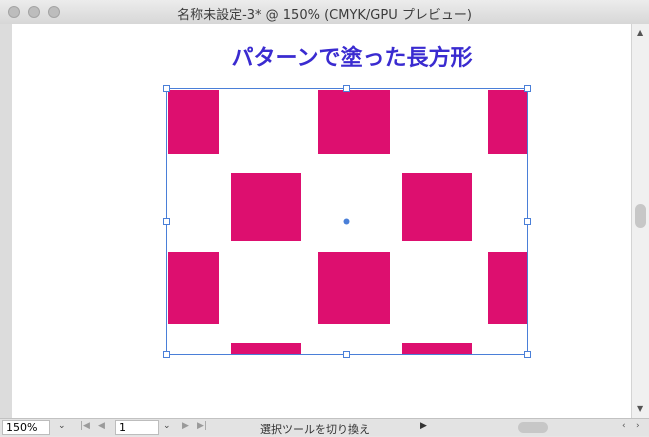 The width and height of the screenshot is (649, 437). What do you see at coordinates (26, 427) in the screenshot?
I see `zoom-level-field: 150%` at bounding box center [26, 427].